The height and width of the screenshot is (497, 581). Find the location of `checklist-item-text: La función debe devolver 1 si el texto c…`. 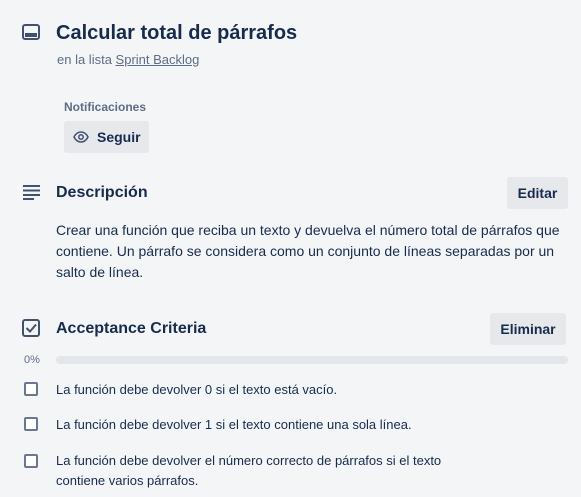

checklist-item-text: La función debe devolver 1 si el texto c… is located at coordinates (271, 425).